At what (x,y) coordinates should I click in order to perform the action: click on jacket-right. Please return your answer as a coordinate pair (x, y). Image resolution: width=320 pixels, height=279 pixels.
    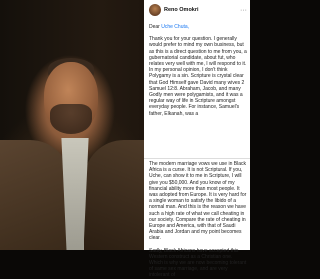
    Looking at the image, I should click on (114, 195).